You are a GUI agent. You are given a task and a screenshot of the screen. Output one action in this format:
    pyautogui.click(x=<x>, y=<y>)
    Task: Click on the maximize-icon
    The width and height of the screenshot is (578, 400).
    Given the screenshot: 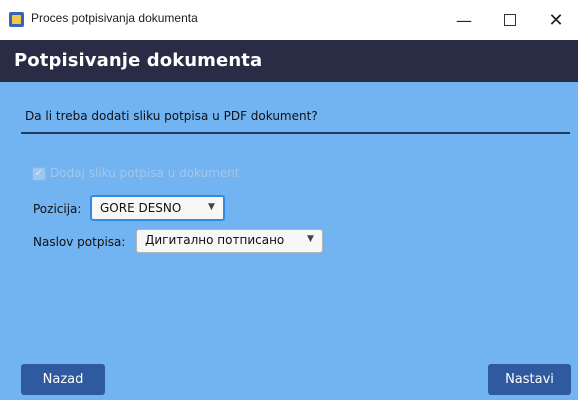 What is the action you would take?
    pyautogui.click(x=510, y=20)
    